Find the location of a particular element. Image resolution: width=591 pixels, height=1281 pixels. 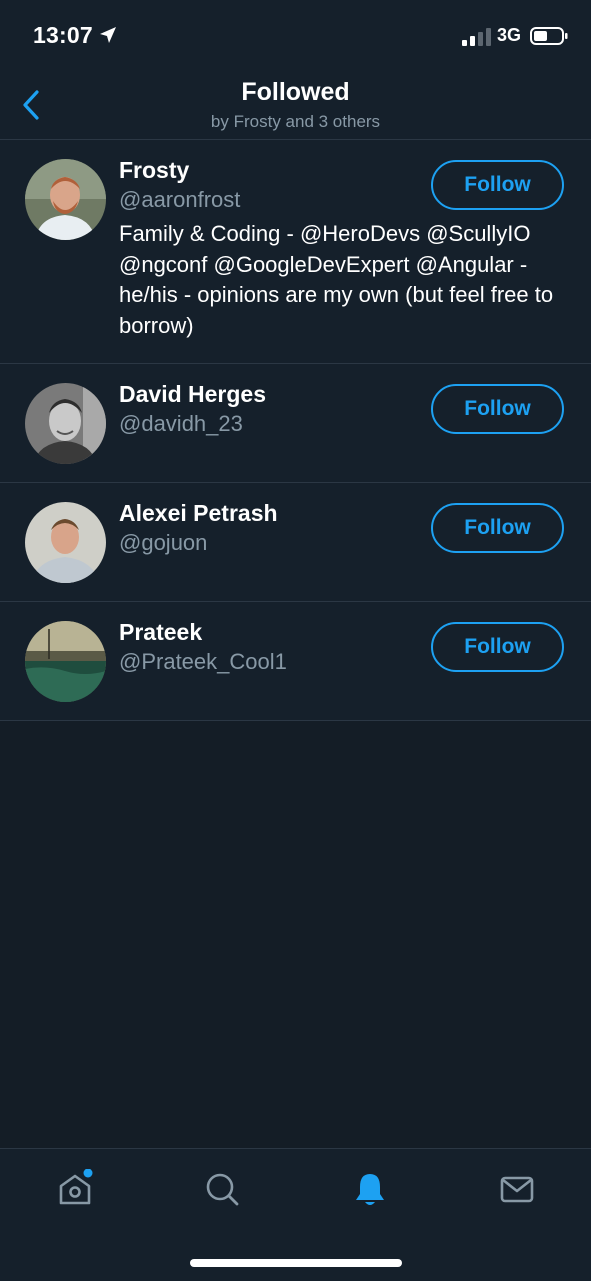

search-icon is located at coordinates (222, 1189).